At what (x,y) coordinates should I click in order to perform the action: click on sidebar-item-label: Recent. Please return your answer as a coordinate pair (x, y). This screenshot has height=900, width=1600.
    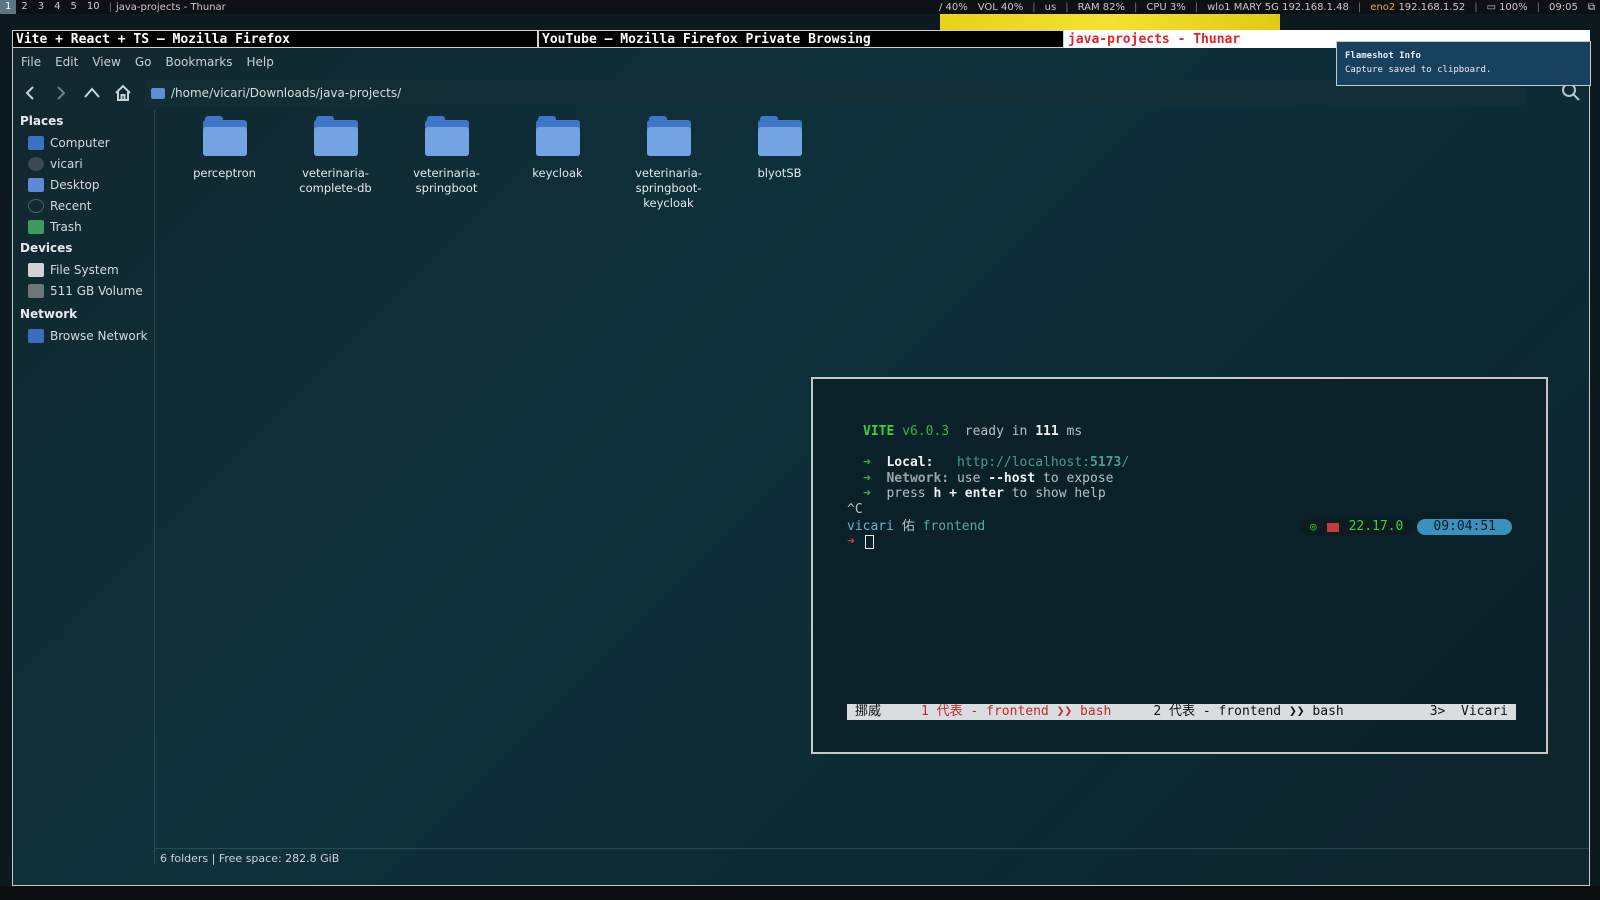
    Looking at the image, I should click on (71, 205).